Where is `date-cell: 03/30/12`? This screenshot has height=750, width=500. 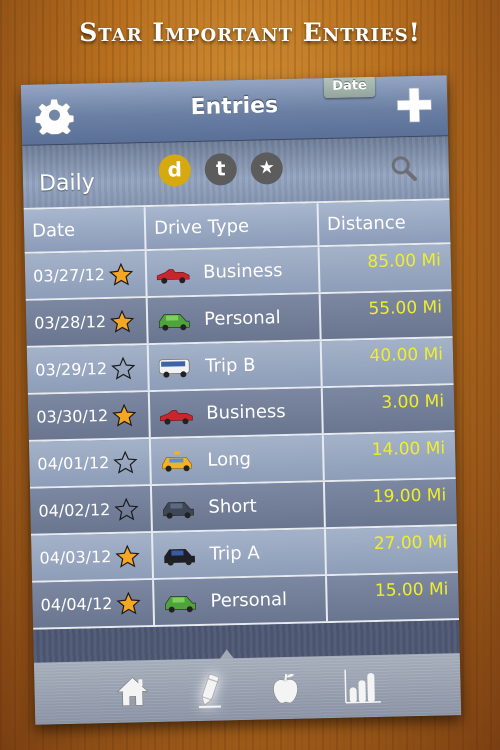 date-cell: 03/30/12 is located at coordinates (89, 416).